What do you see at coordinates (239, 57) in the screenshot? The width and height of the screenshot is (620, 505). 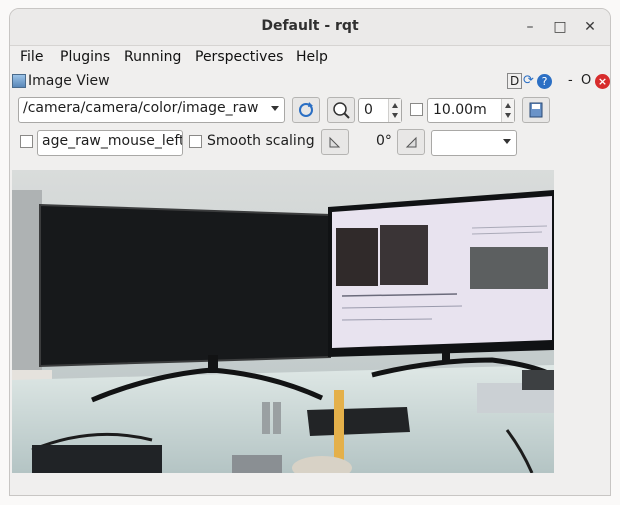 I see `menu-perspectives: Perspectives` at bounding box center [239, 57].